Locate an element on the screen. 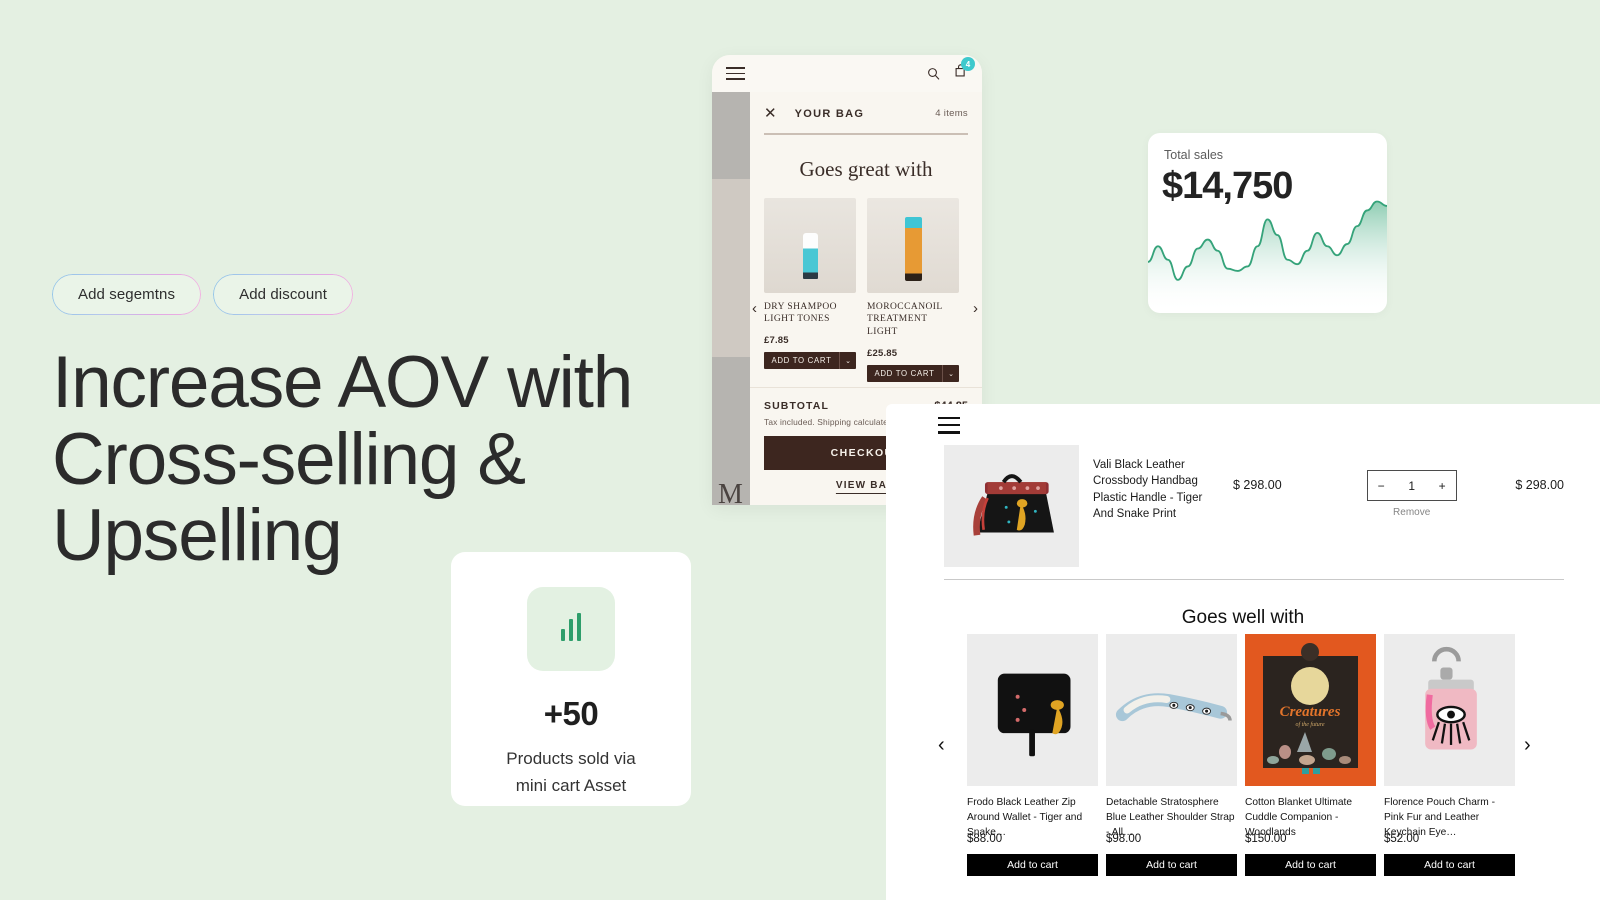 This screenshot has height=900, width=1600. mobile-product-price: £7.85 is located at coordinates (776, 341).